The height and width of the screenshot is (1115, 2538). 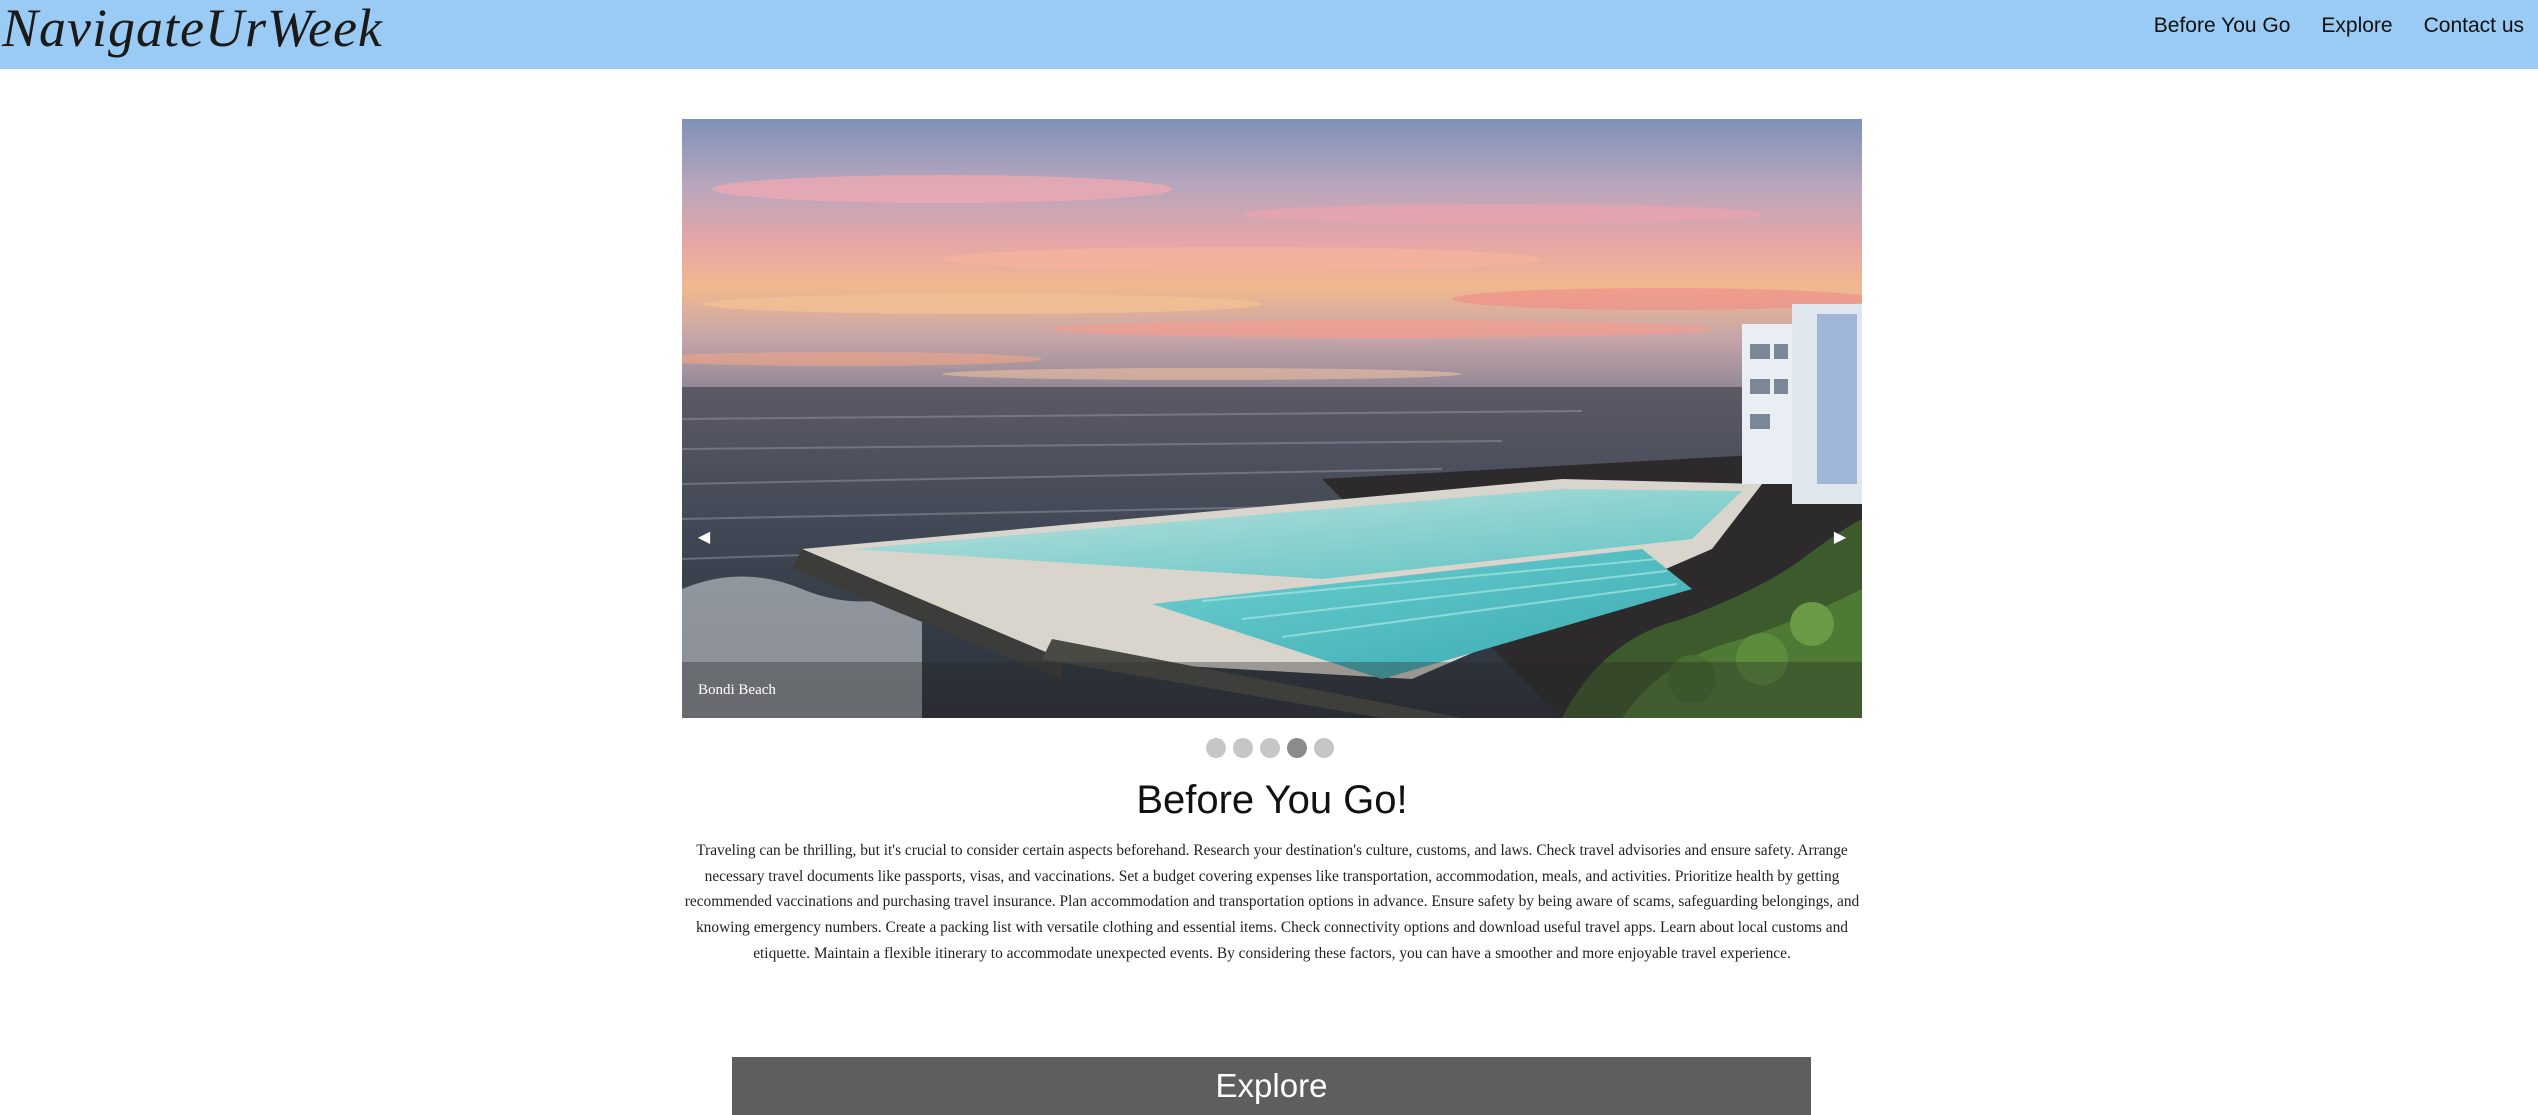 I want to click on section-heading-before-you-go: Before You Go!, so click(x=1272, y=800).